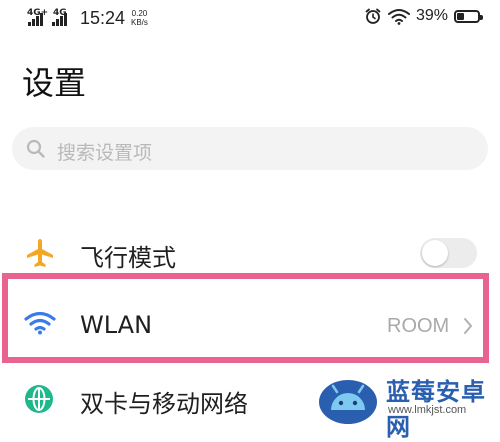  What do you see at coordinates (250, 20) in the screenshot?
I see `status-bar: 4G+ 4G 15:24 0.20 KB/s 39%` at bounding box center [250, 20].